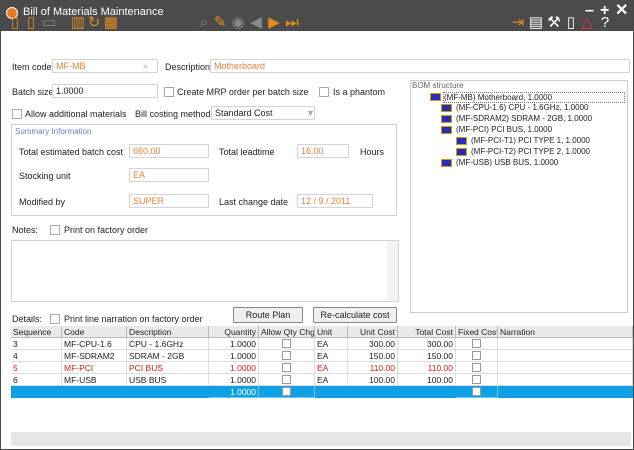 The image size is (634, 450). I want to click on new-row-allow-qty-checkbox, so click(287, 392).